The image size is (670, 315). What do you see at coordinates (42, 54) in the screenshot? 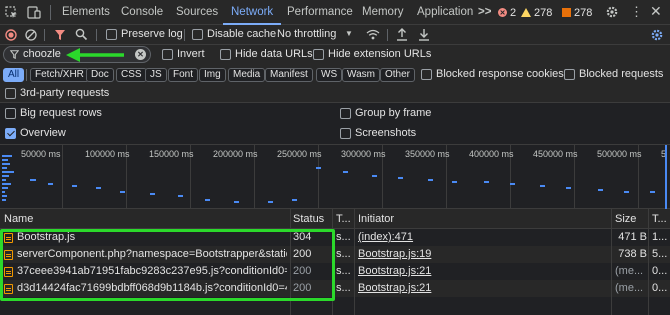
I see `filter-input: choozle` at bounding box center [42, 54].